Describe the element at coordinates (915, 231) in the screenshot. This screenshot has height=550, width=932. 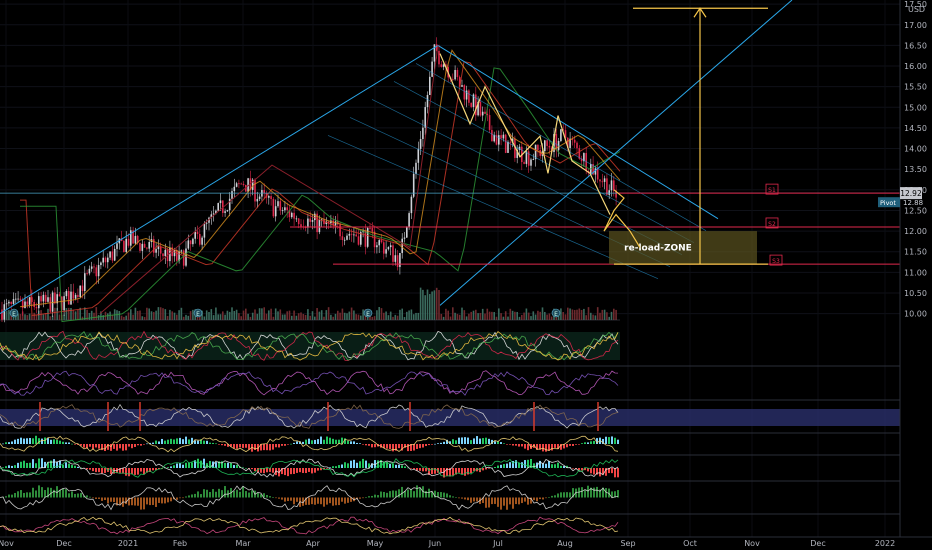
I see `price-tick-label: 12.00` at that location.